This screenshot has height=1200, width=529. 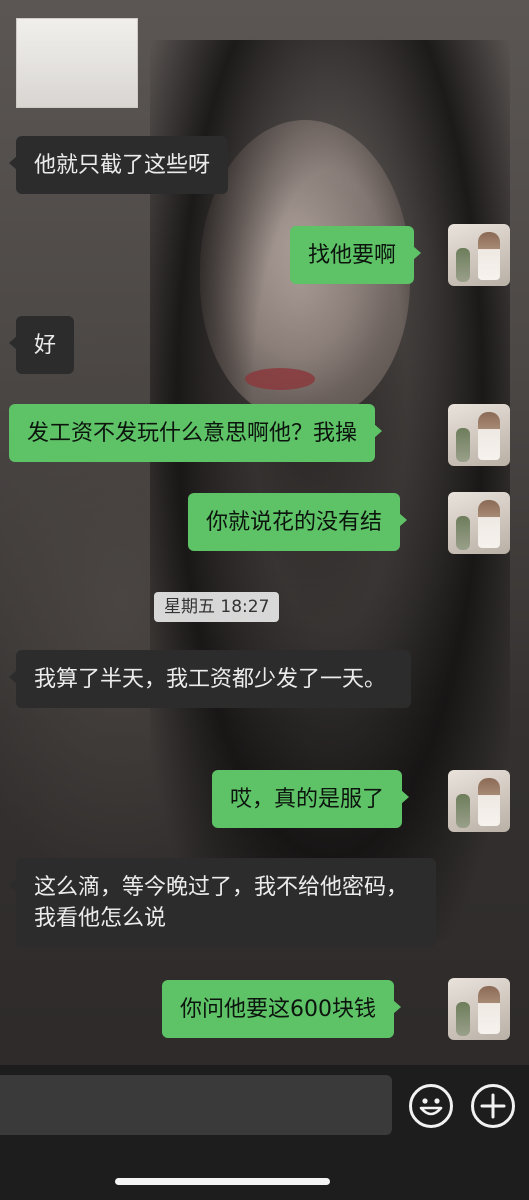 What do you see at coordinates (77, 63) in the screenshot?
I see `image-message-thumbnail` at bounding box center [77, 63].